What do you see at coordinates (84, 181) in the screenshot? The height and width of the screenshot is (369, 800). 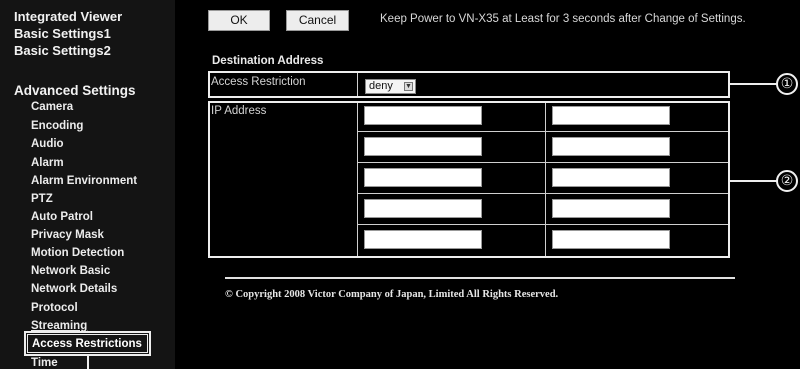 I see `sidebar-item-alarm-environment: Alarm Environment` at bounding box center [84, 181].